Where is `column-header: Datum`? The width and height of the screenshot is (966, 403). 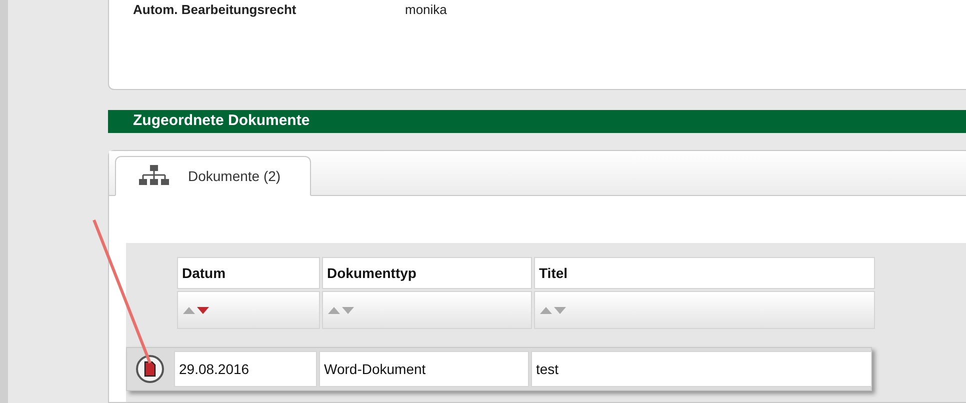
column-header: Datum is located at coordinates (248, 273).